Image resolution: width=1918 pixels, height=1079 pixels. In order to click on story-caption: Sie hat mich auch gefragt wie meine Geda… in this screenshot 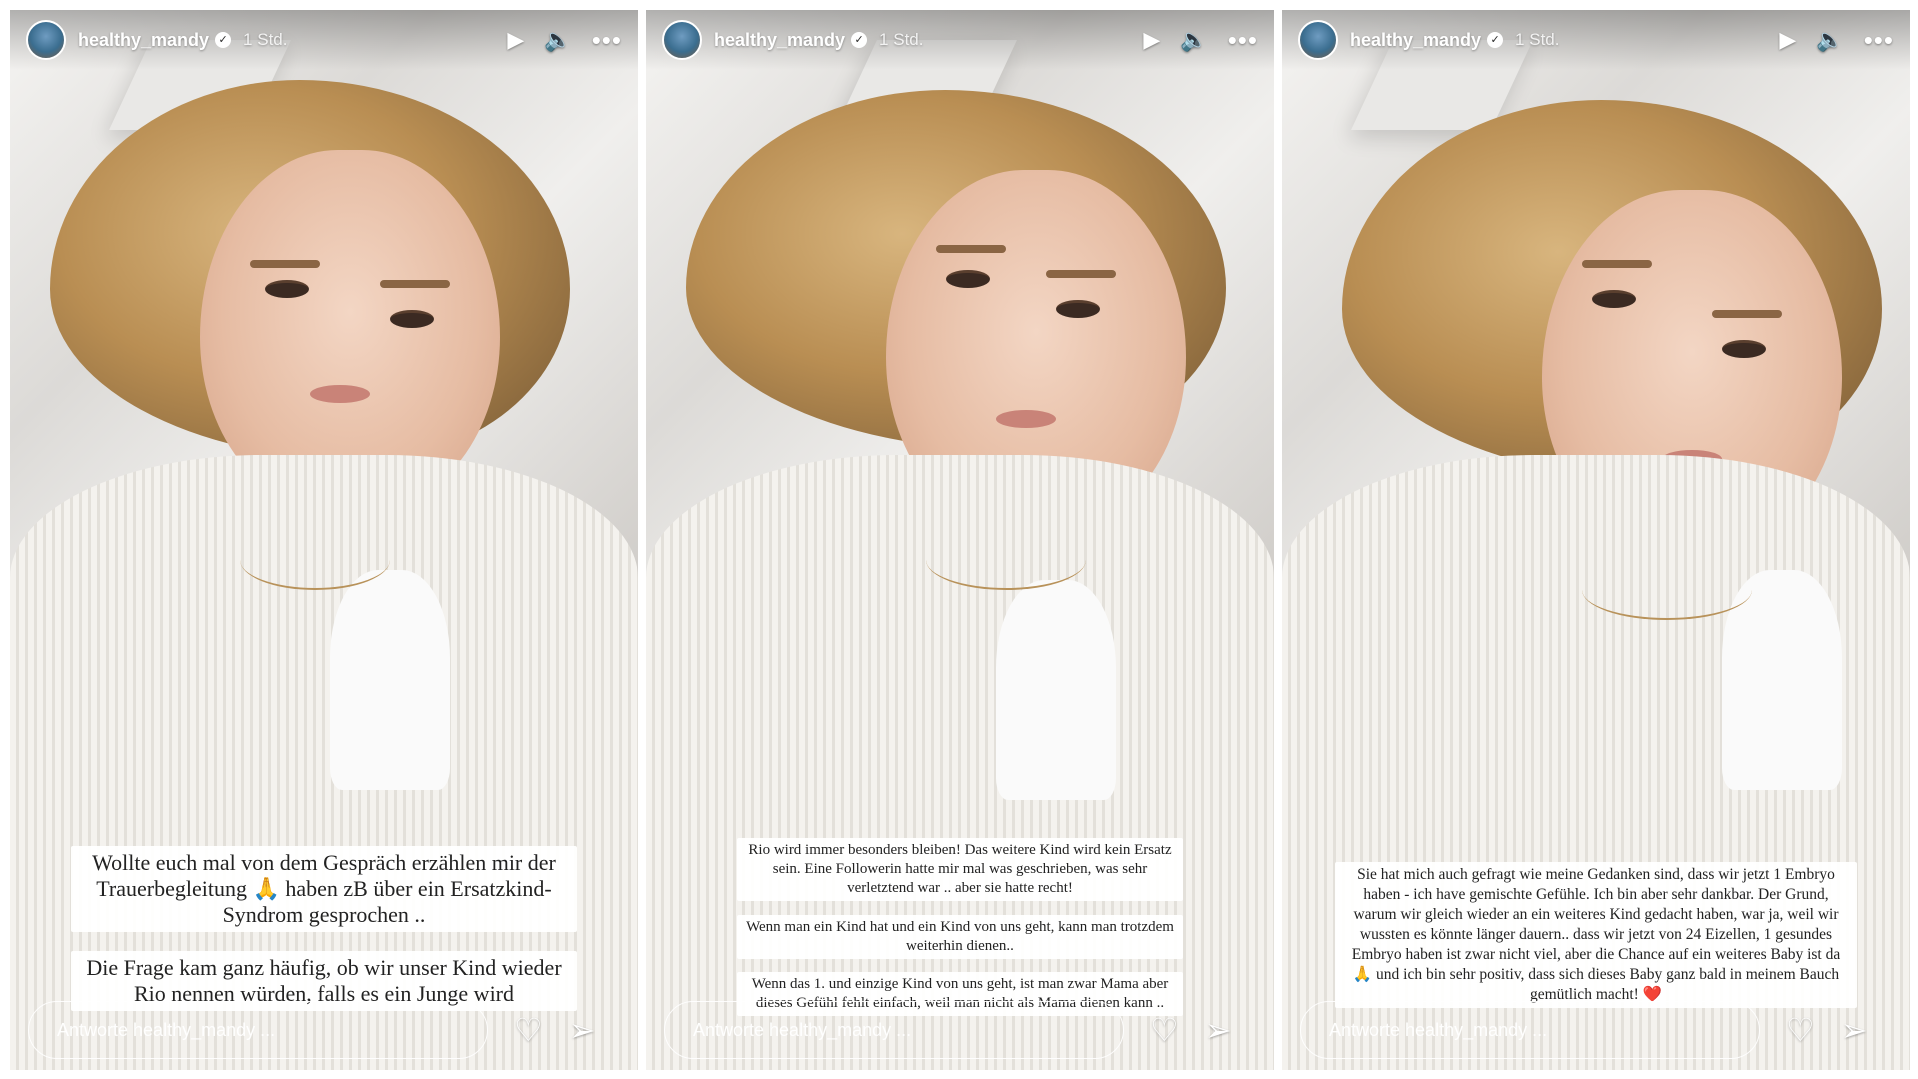, I will do `click(1596, 935)`.